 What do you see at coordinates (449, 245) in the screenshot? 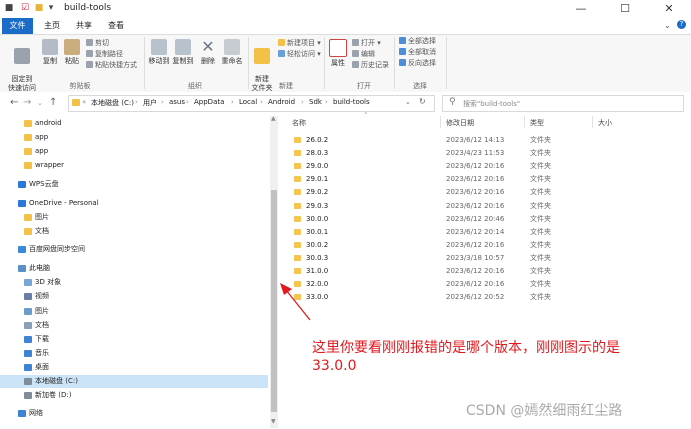
I see `file-row: 30.0.2 2023/6/12 20:16 文件夹` at bounding box center [449, 245].